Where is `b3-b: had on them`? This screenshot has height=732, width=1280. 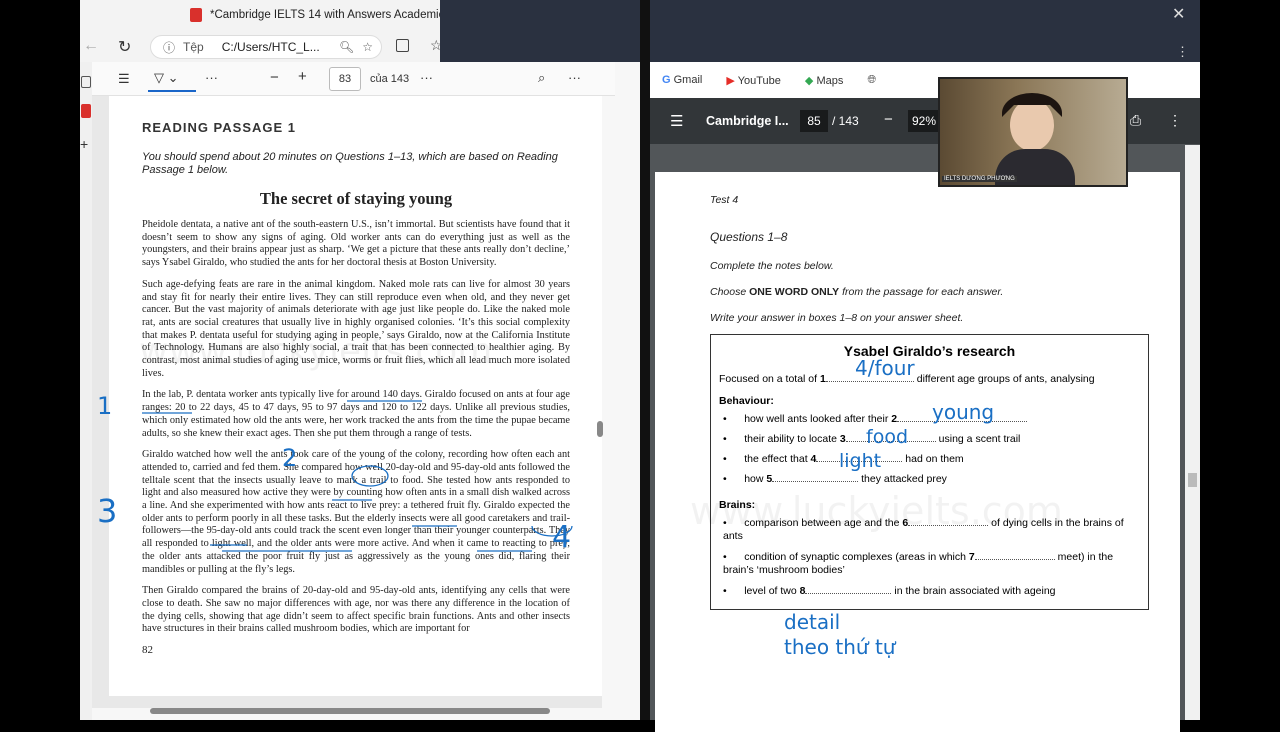
b3-b: had on them is located at coordinates (933, 459).